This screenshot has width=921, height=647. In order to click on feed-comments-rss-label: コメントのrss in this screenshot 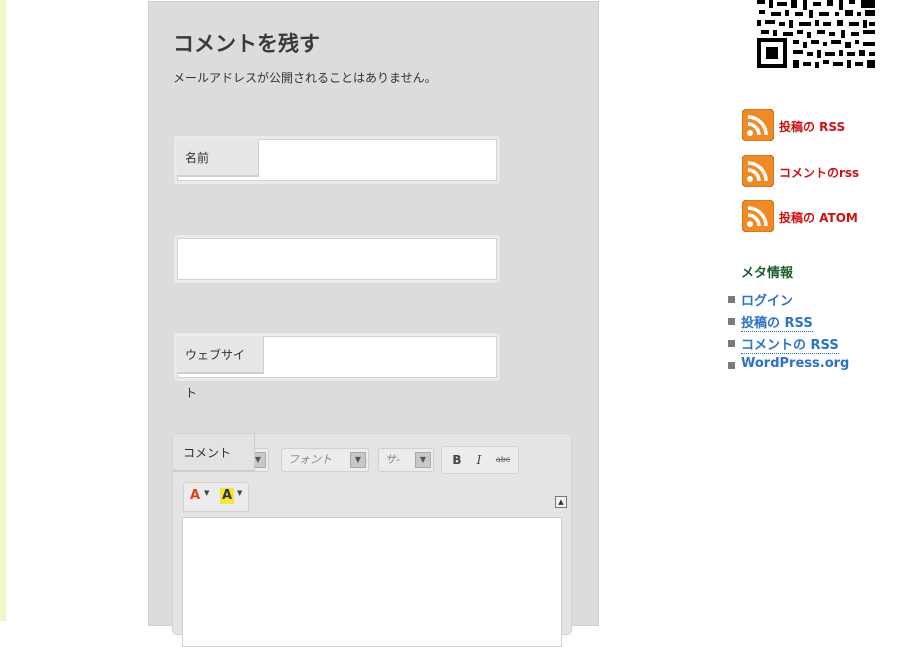, I will do `click(819, 173)`.